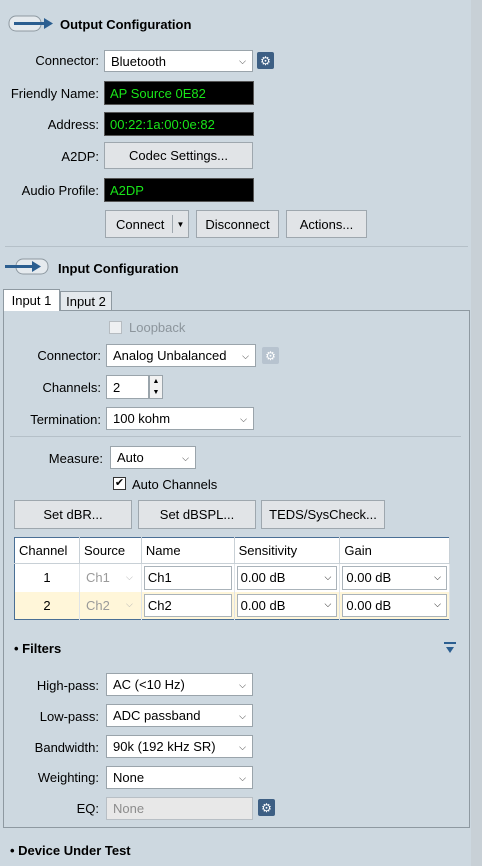 This screenshot has height=866, width=482. Describe the element at coordinates (67, 60) in the screenshot. I see `output-connector-label: Connector:` at that location.